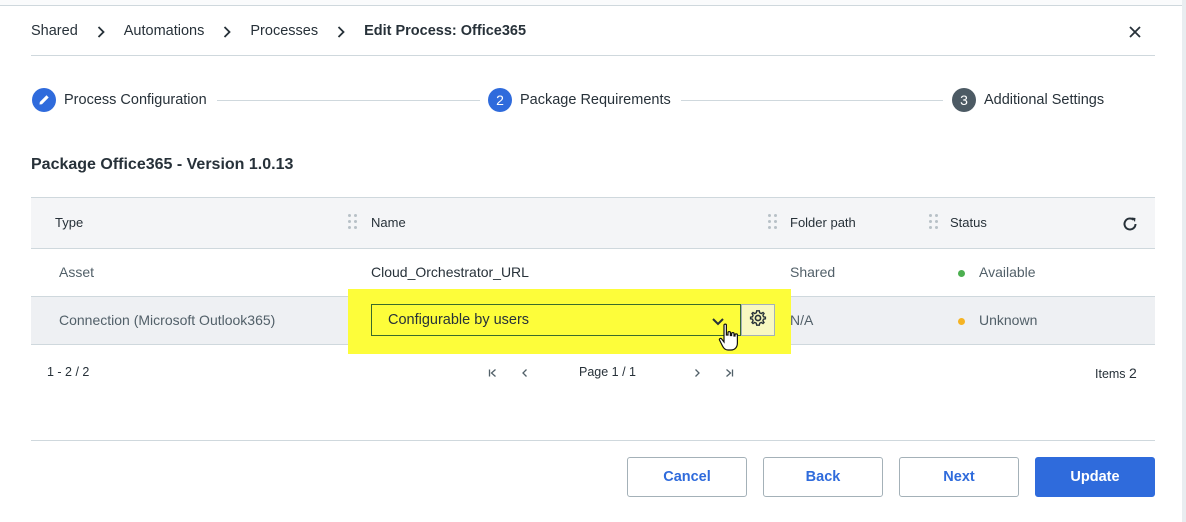 This screenshot has width=1186, height=522. I want to click on cell-folder: Shared, so click(813, 272).